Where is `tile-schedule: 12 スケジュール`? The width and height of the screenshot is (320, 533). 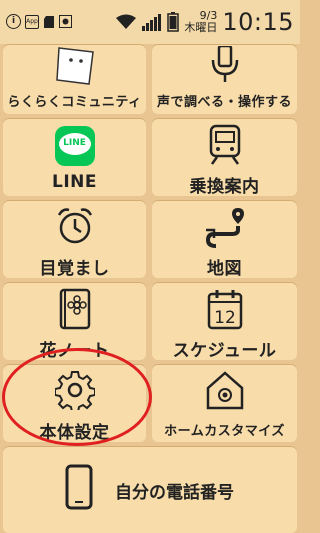
tile-schedule: 12 スケジュール is located at coordinates (224, 321).